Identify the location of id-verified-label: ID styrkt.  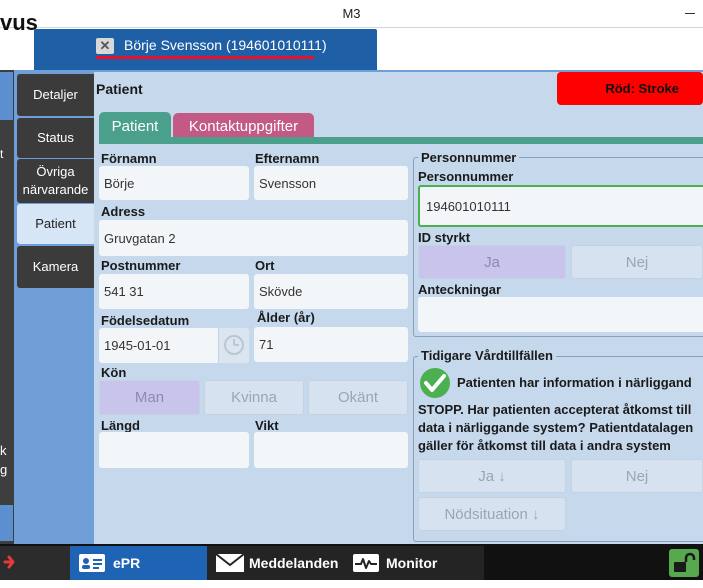
(444, 237).